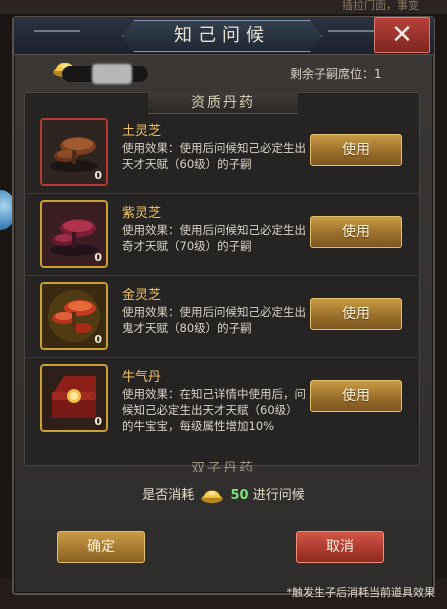  Describe the element at coordinates (380, 6) in the screenshot. I see `background-hint: 插拉门面，事变` at that location.